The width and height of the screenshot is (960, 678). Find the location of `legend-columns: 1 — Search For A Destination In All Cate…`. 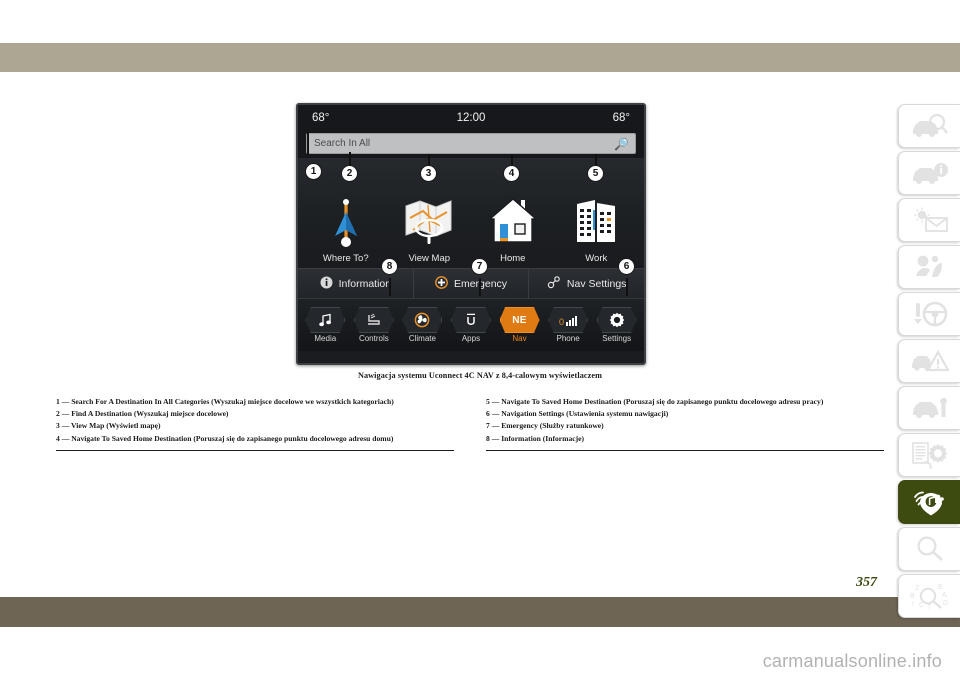

legend-columns: 1 — Search For A Destination In All Cate… is located at coordinates (476, 423).